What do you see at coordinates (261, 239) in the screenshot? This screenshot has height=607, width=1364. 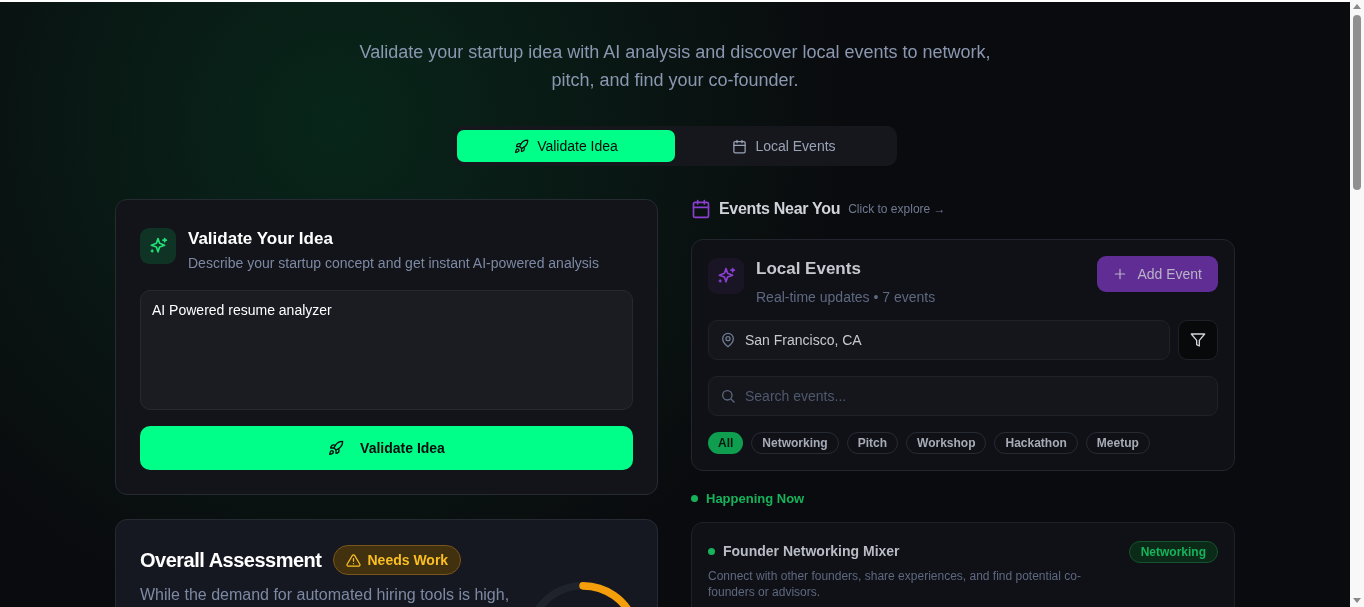 I see `card-title: Validate Your Idea` at bounding box center [261, 239].